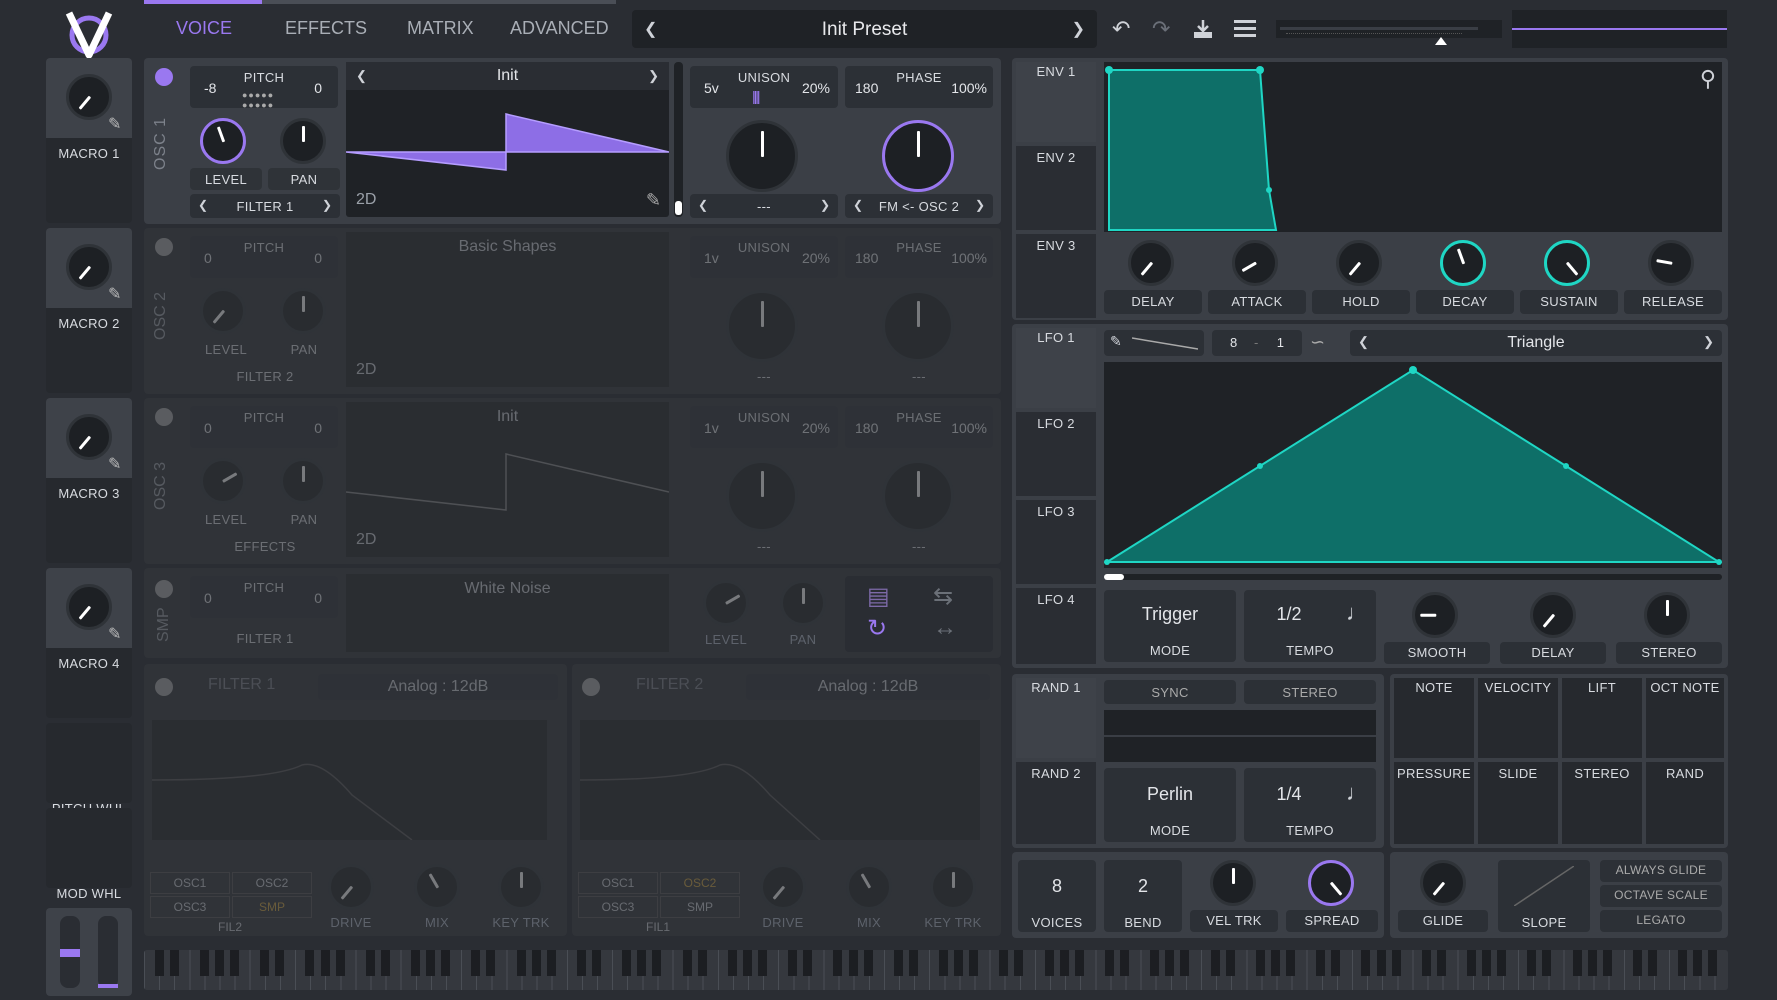 This screenshot has height=1000, width=1777. Describe the element at coordinates (816, 428) in the screenshot. I see `osc-3-unison-detune: 20%` at that location.